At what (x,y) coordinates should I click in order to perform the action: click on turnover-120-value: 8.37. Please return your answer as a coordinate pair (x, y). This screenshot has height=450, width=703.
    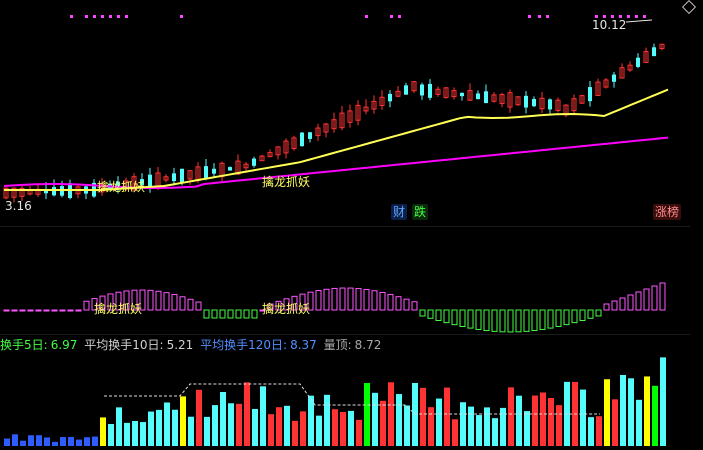
    Looking at the image, I should click on (303, 345).